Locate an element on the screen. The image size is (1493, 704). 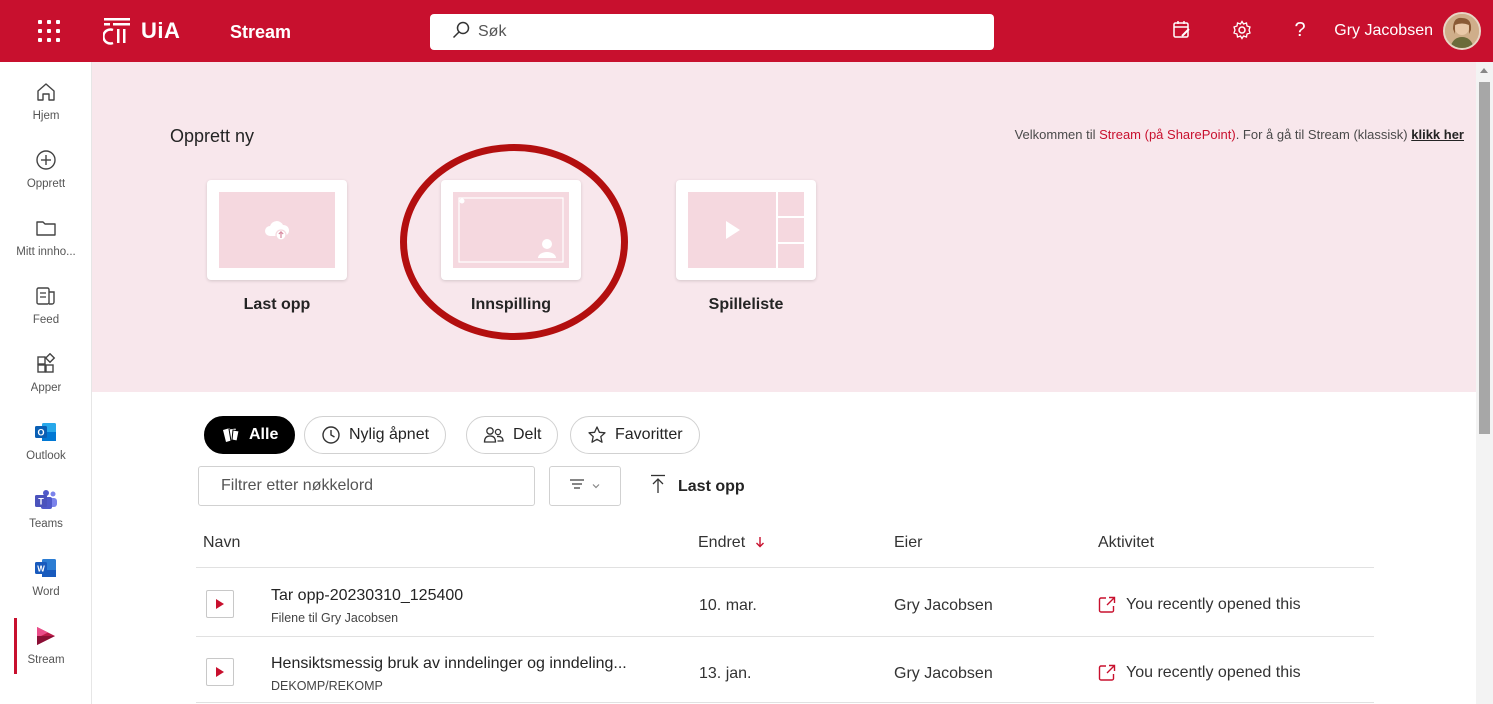
cloud-upload-icon is located at coordinates (277, 232).